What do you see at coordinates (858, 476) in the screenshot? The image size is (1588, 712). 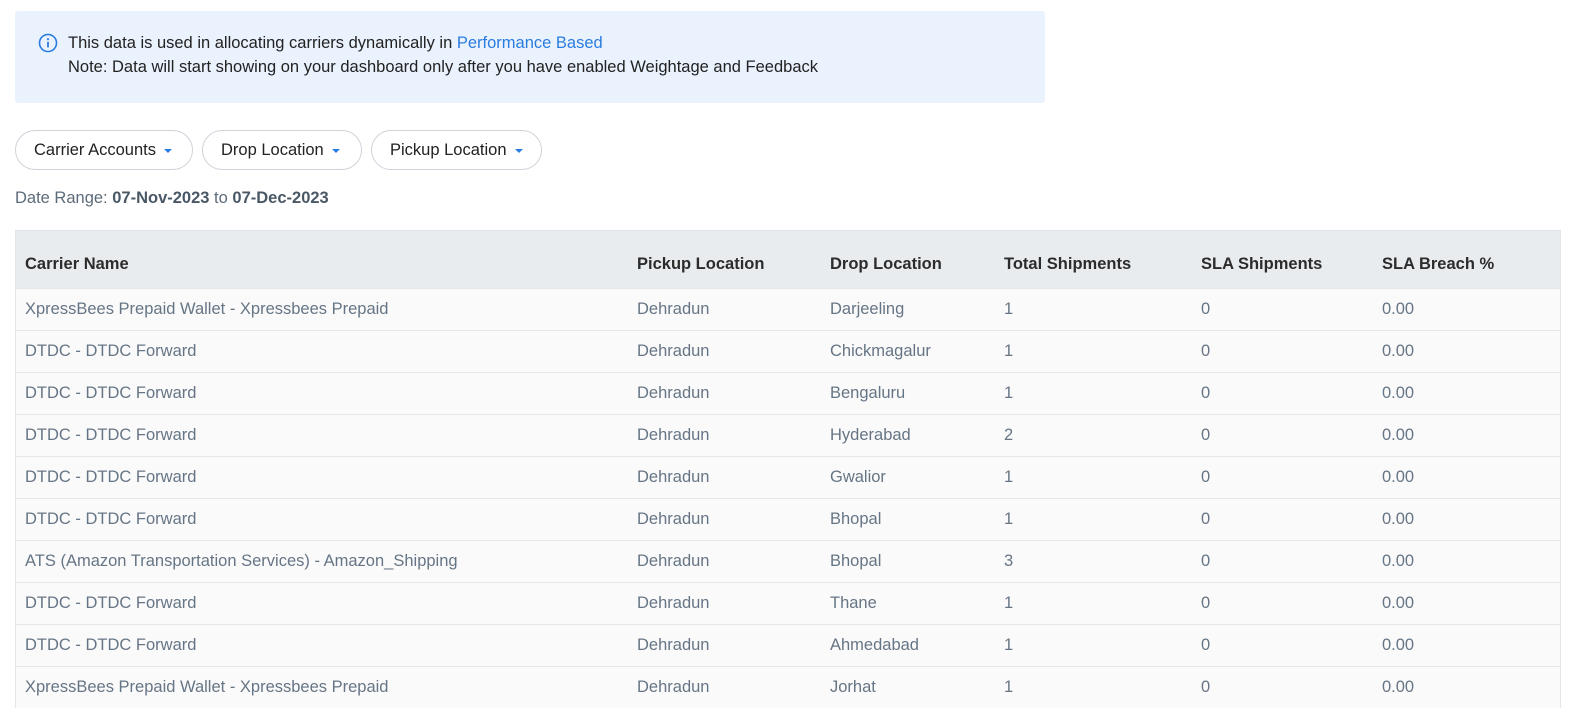 I see `cell-drop-location: Gwalior` at bounding box center [858, 476].